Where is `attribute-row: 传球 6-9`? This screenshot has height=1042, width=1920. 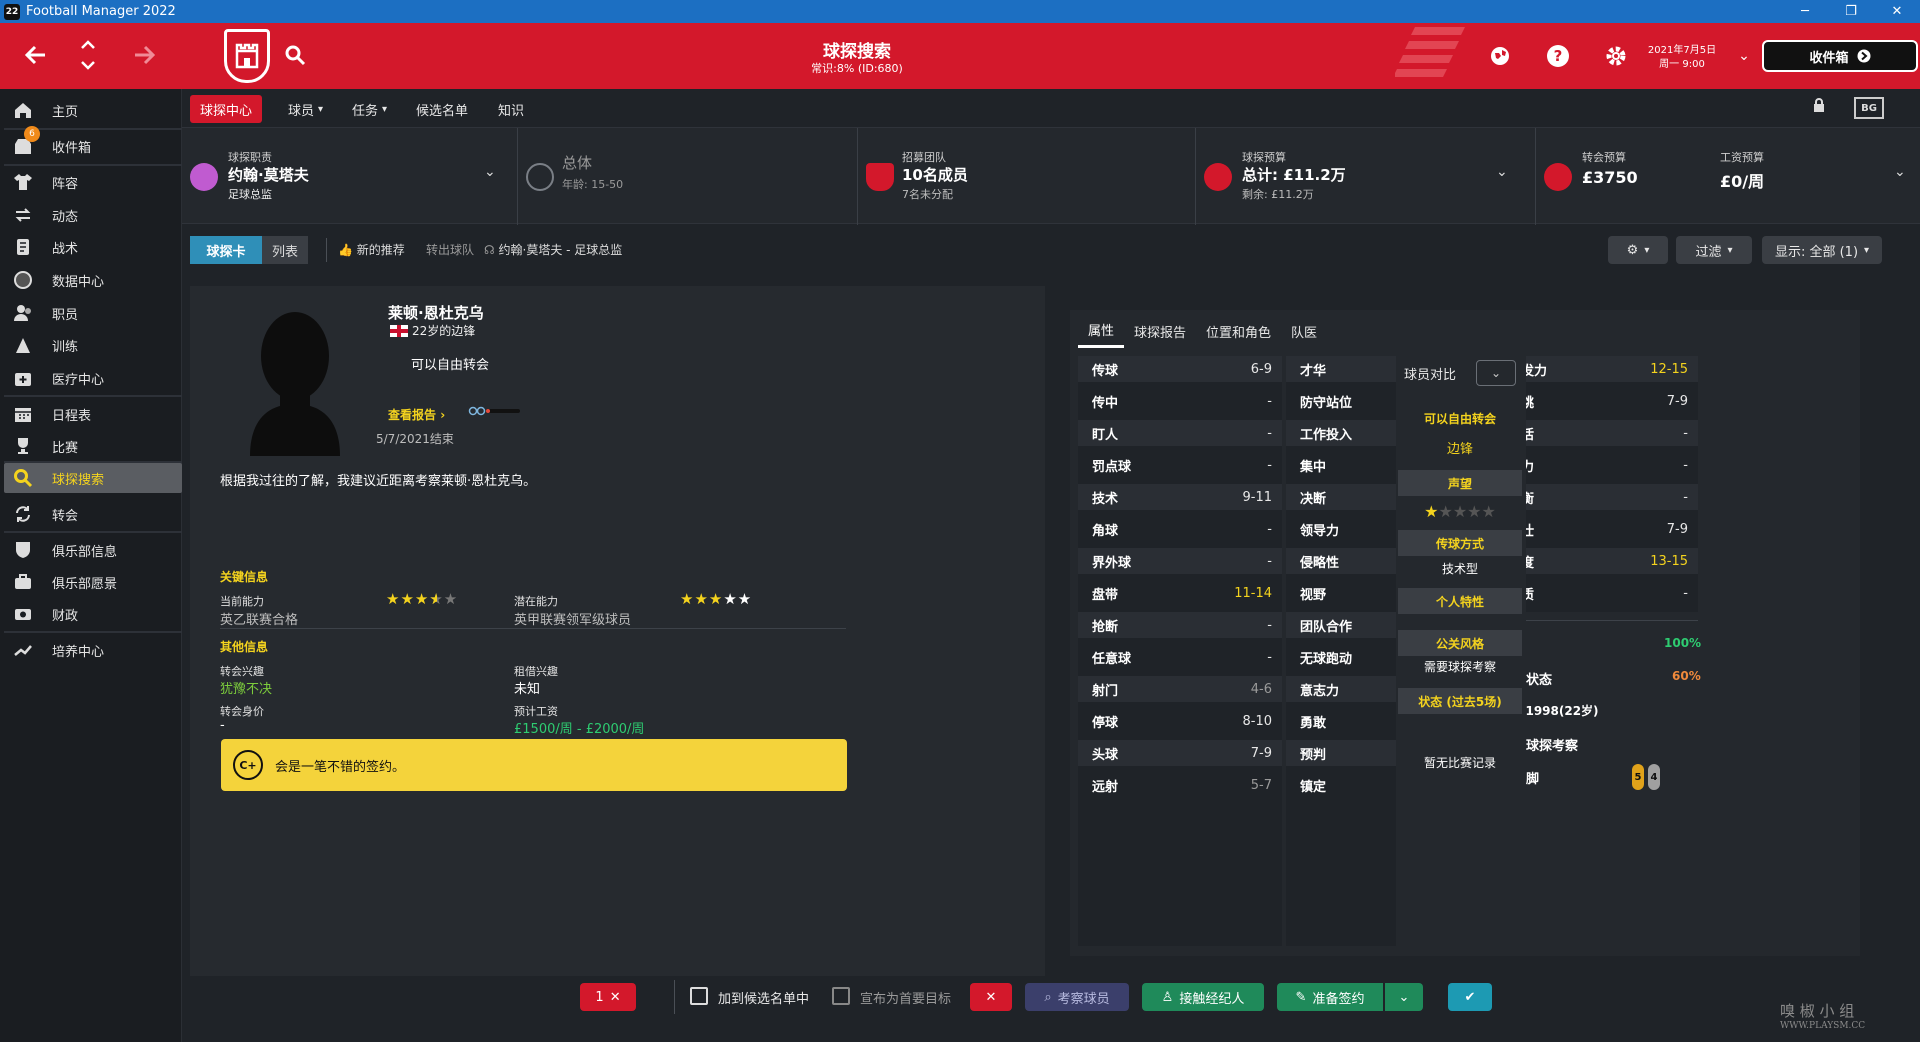
attribute-row: 传球 6-9 is located at coordinates (1180, 369).